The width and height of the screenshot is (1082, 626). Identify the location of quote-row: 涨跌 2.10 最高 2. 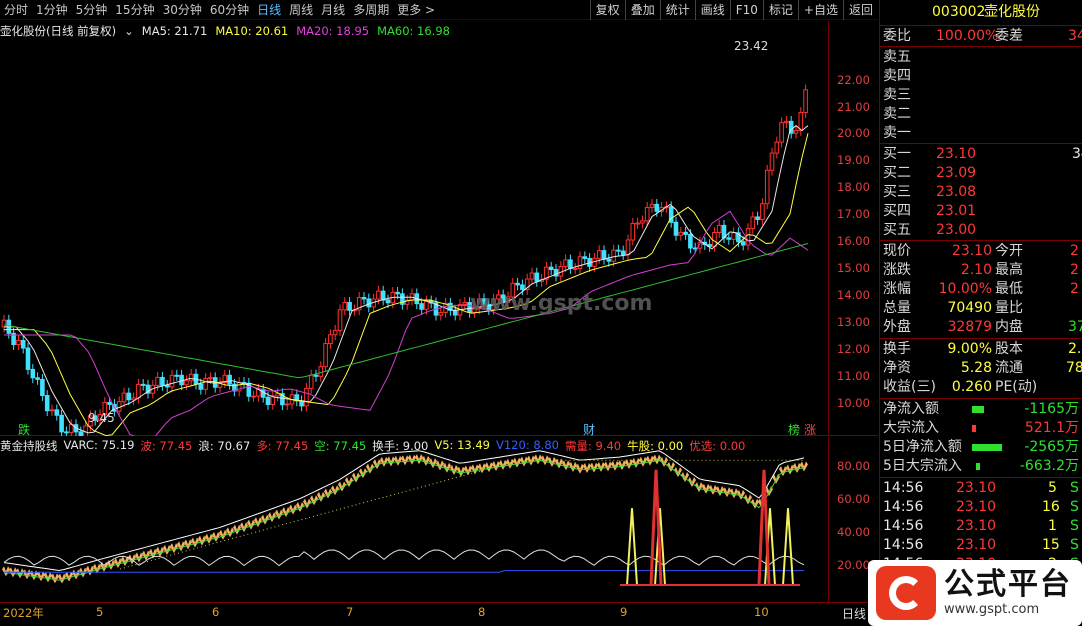
(981, 270).